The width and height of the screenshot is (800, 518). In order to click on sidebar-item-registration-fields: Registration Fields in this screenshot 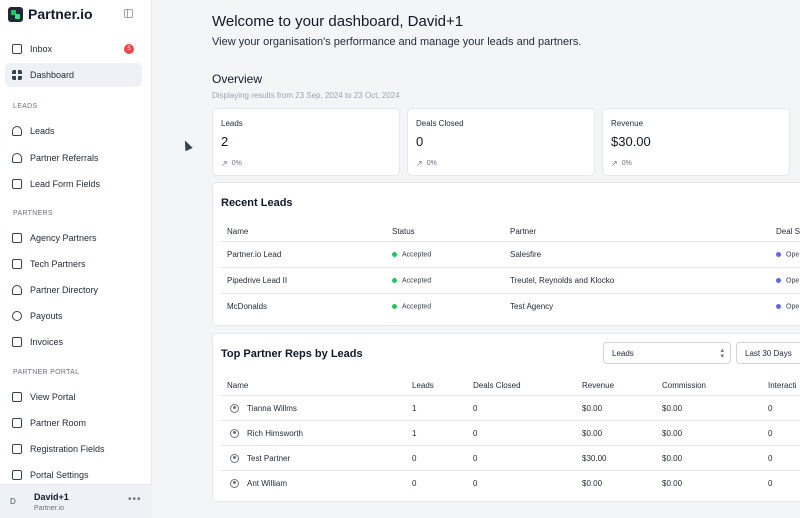, I will do `click(73, 449)`.